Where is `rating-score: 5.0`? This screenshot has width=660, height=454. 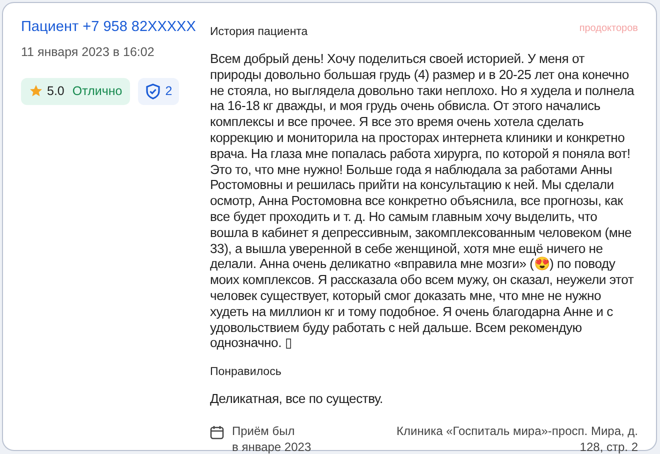
rating-score: 5.0 is located at coordinates (55, 91).